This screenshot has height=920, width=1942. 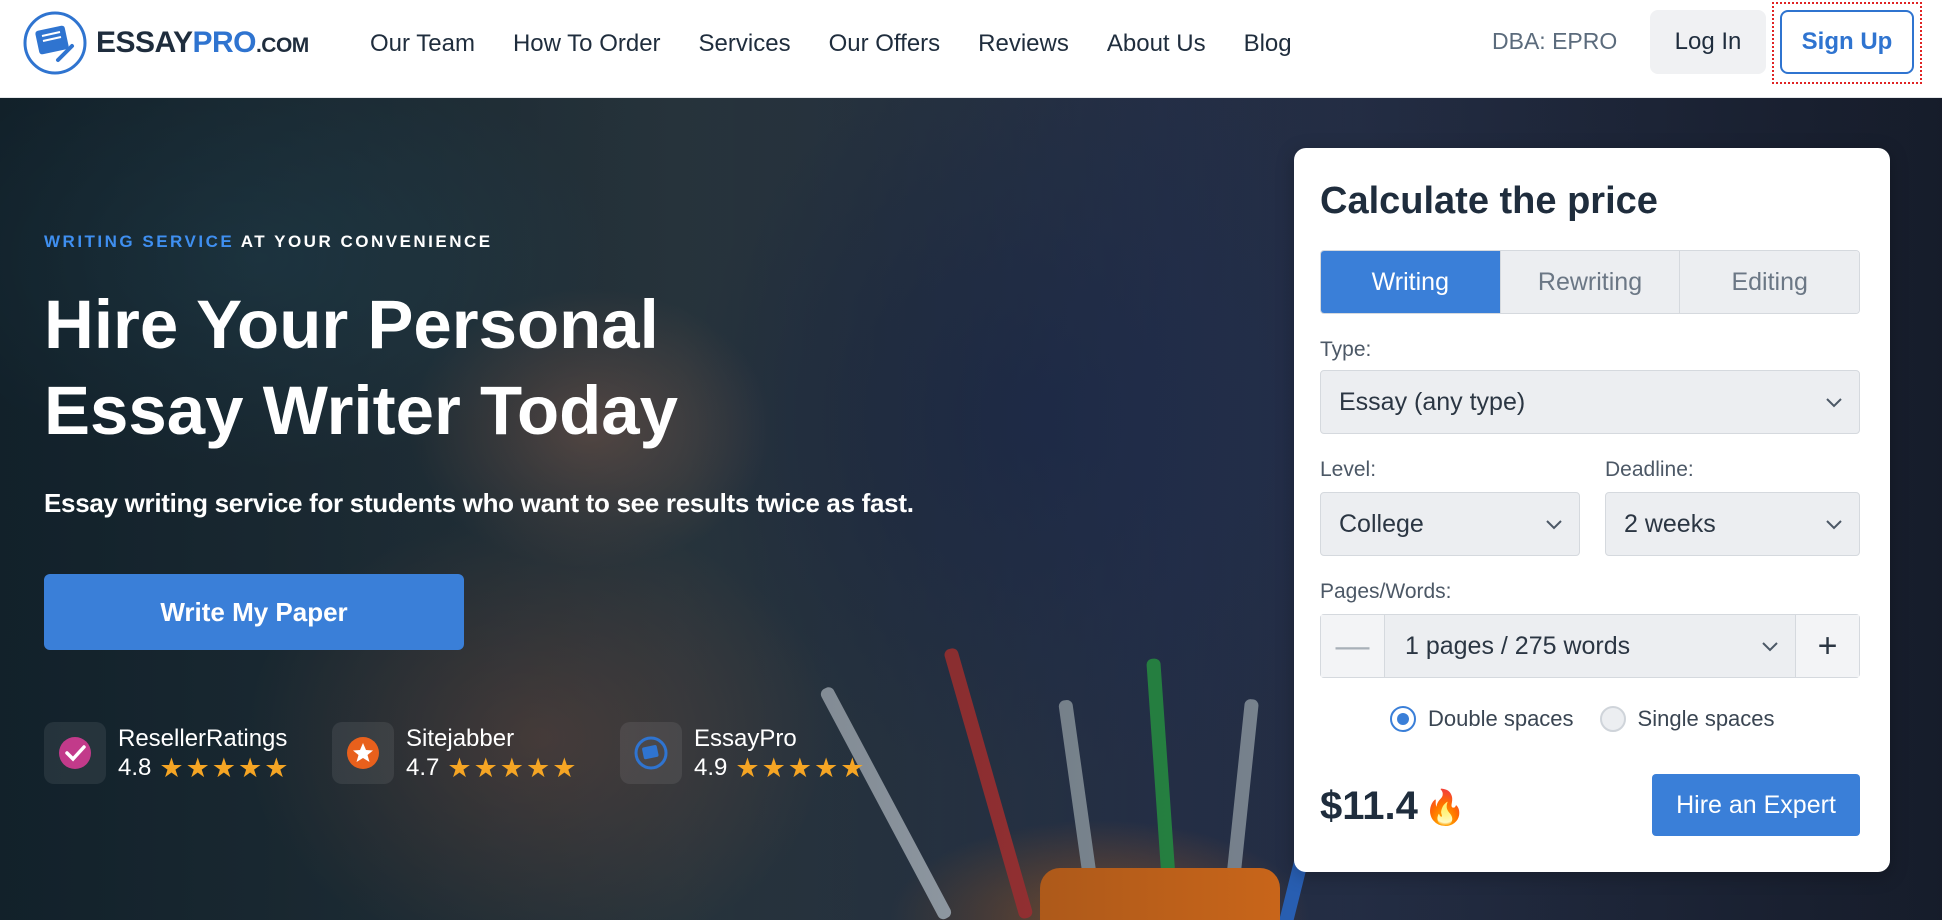 I want to click on increase-pages-button: +, so click(x=1827, y=646).